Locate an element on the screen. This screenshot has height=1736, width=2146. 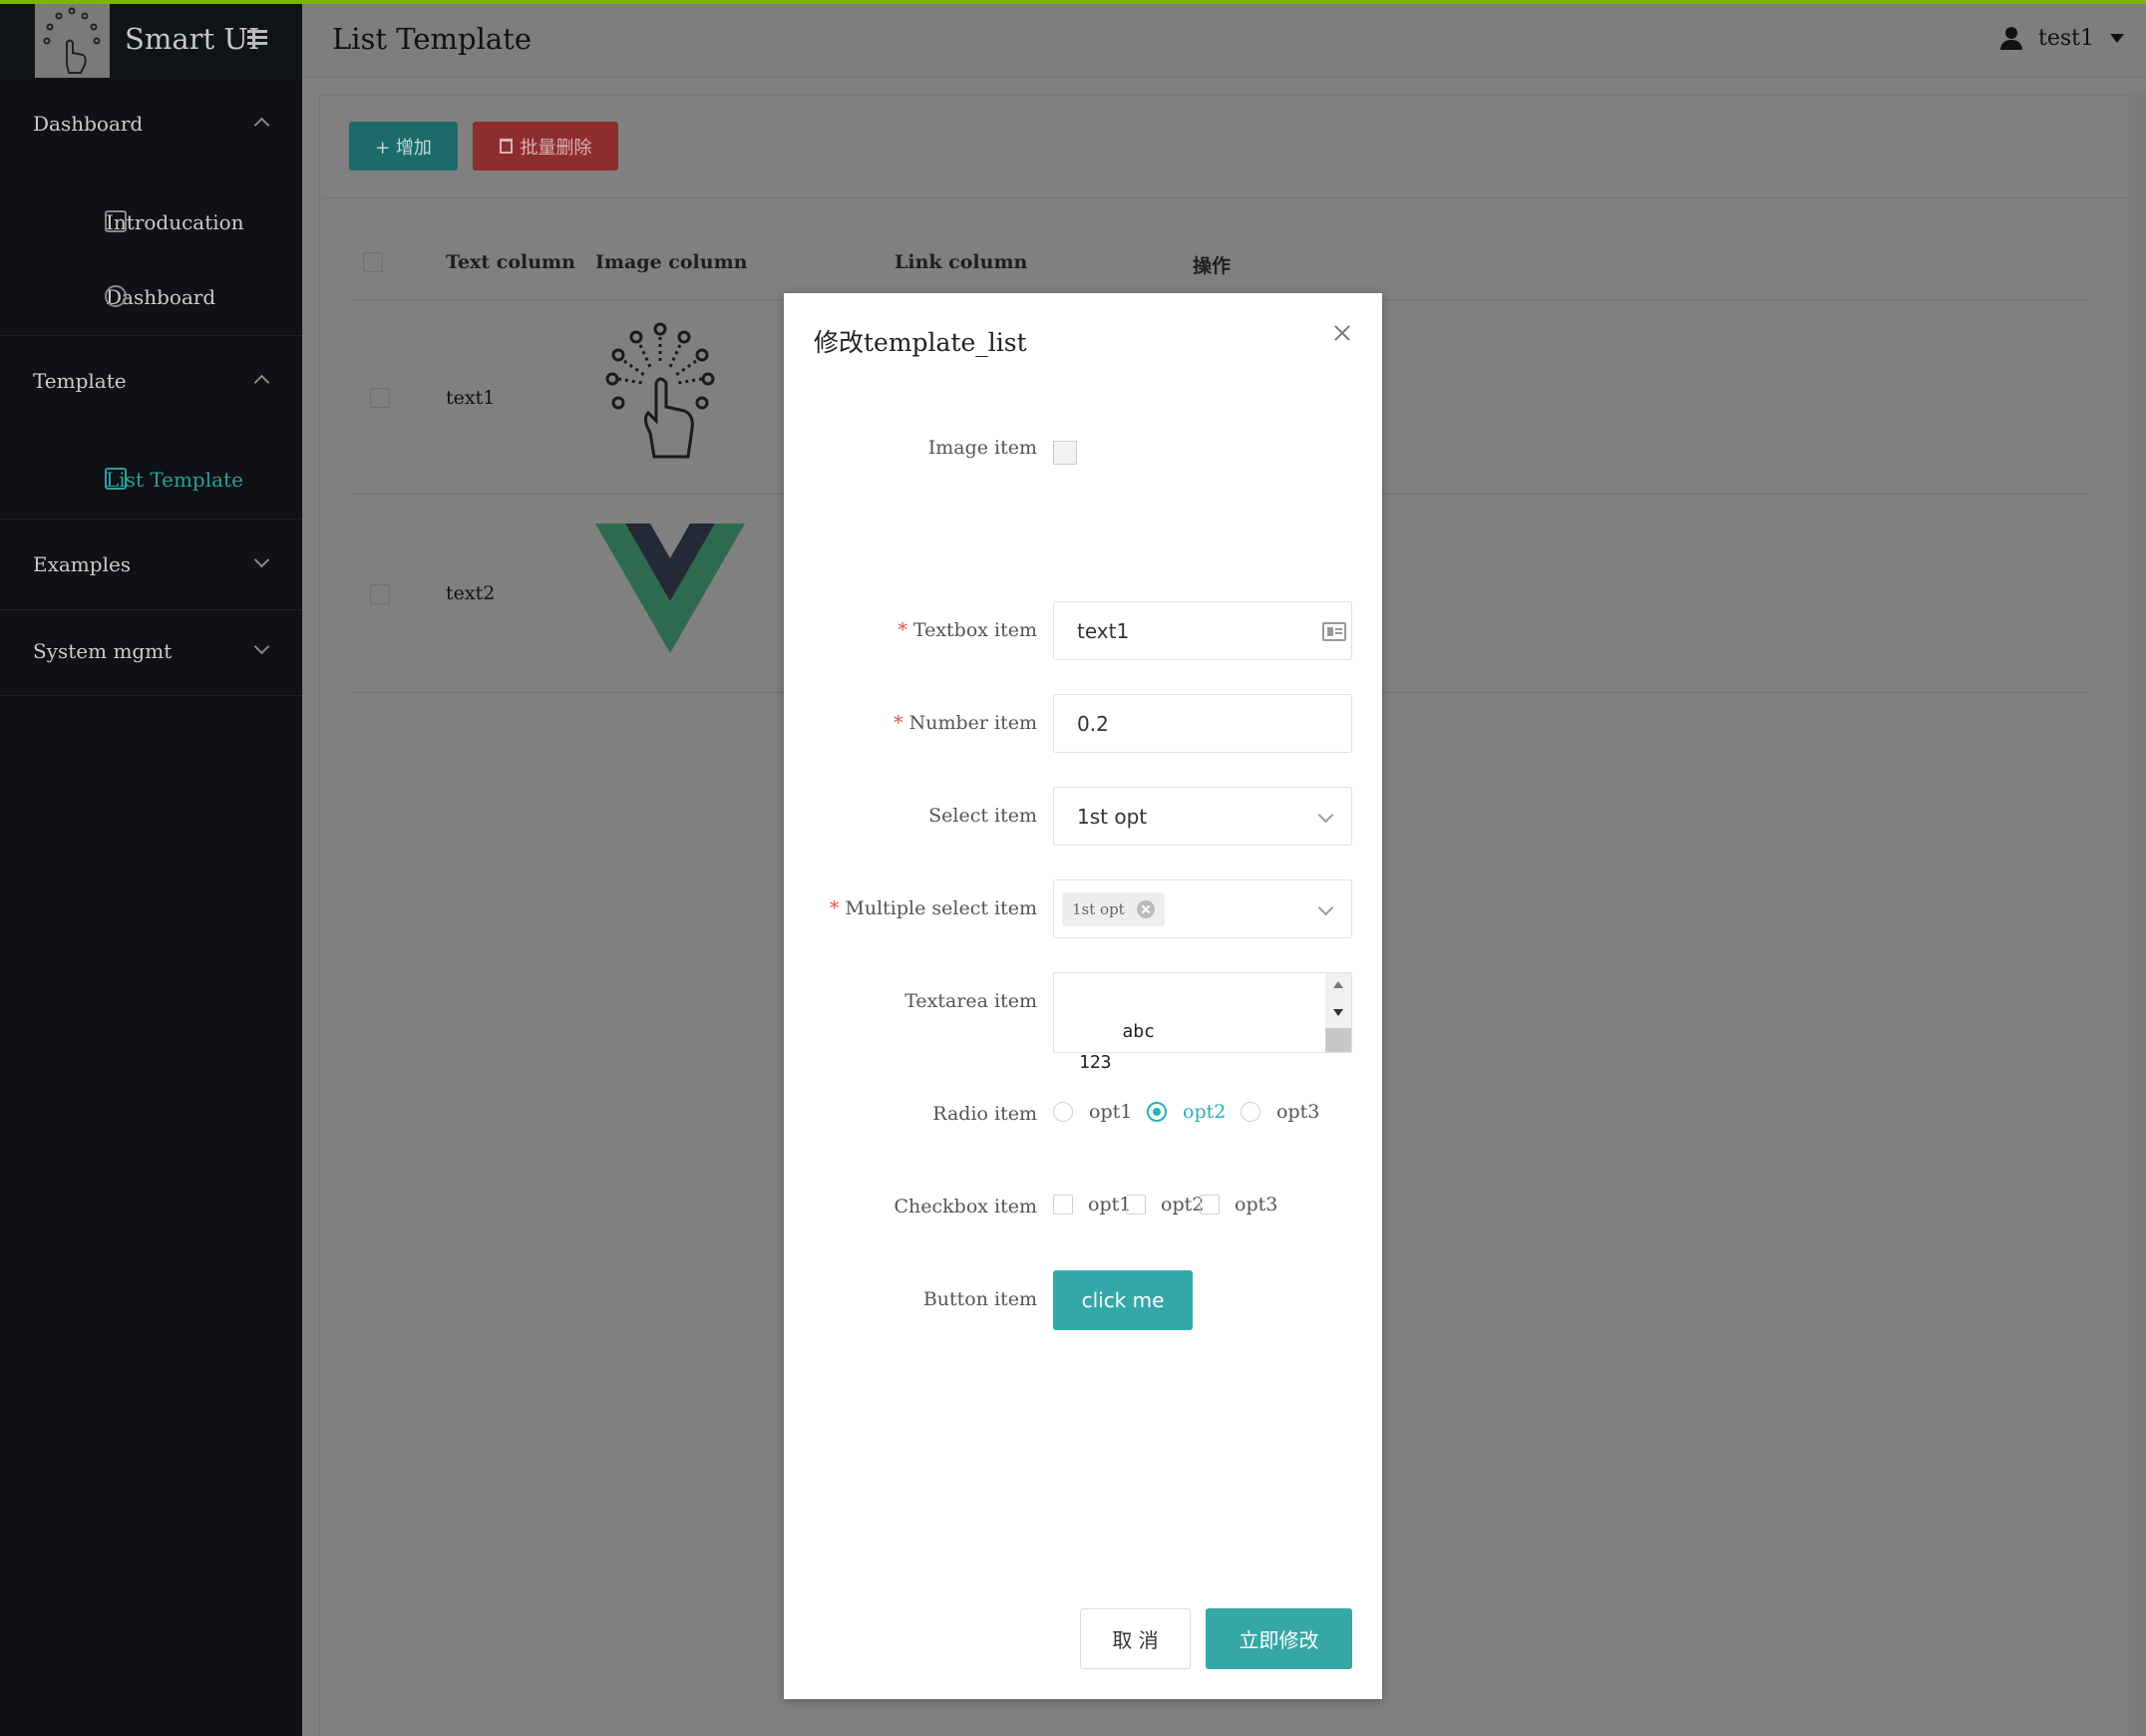
nav-group-label: System mgmt is located at coordinates (103, 651).